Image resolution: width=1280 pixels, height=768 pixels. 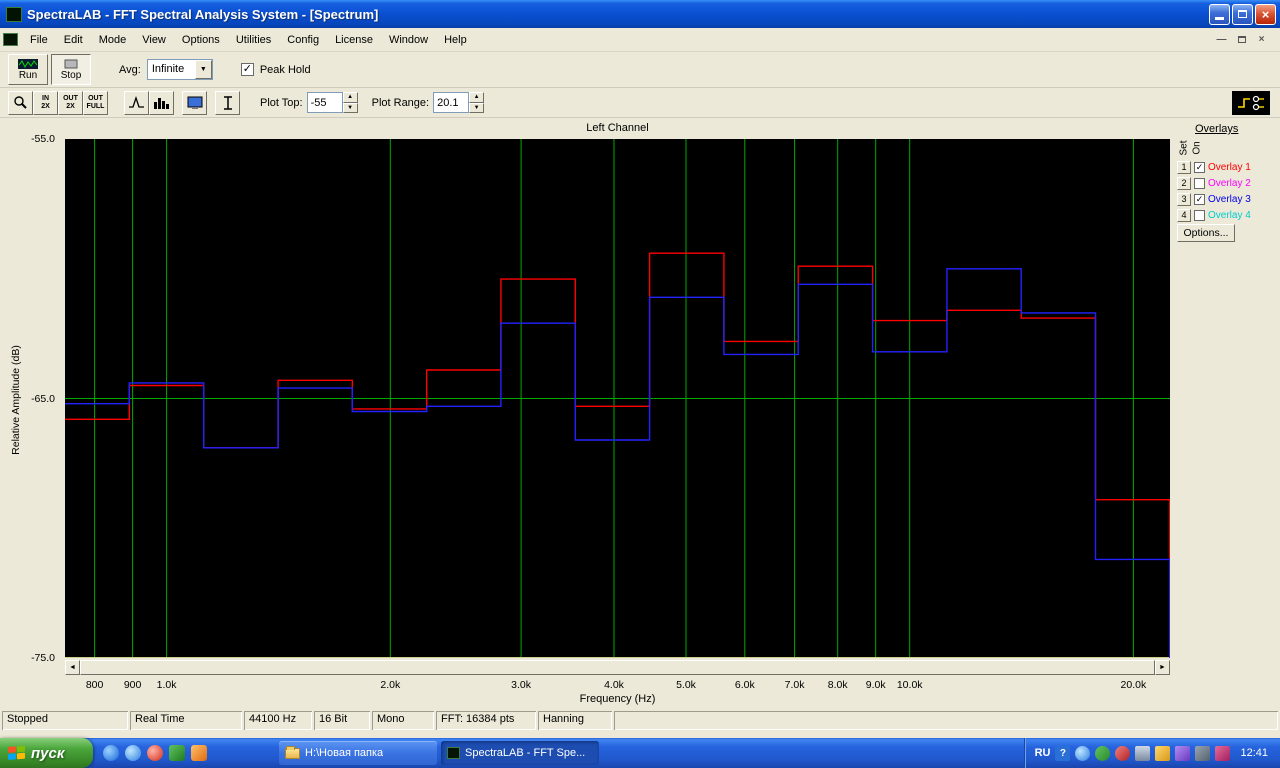 I want to click on plot-range-down-button: ▼, so click(x=477, y=107).